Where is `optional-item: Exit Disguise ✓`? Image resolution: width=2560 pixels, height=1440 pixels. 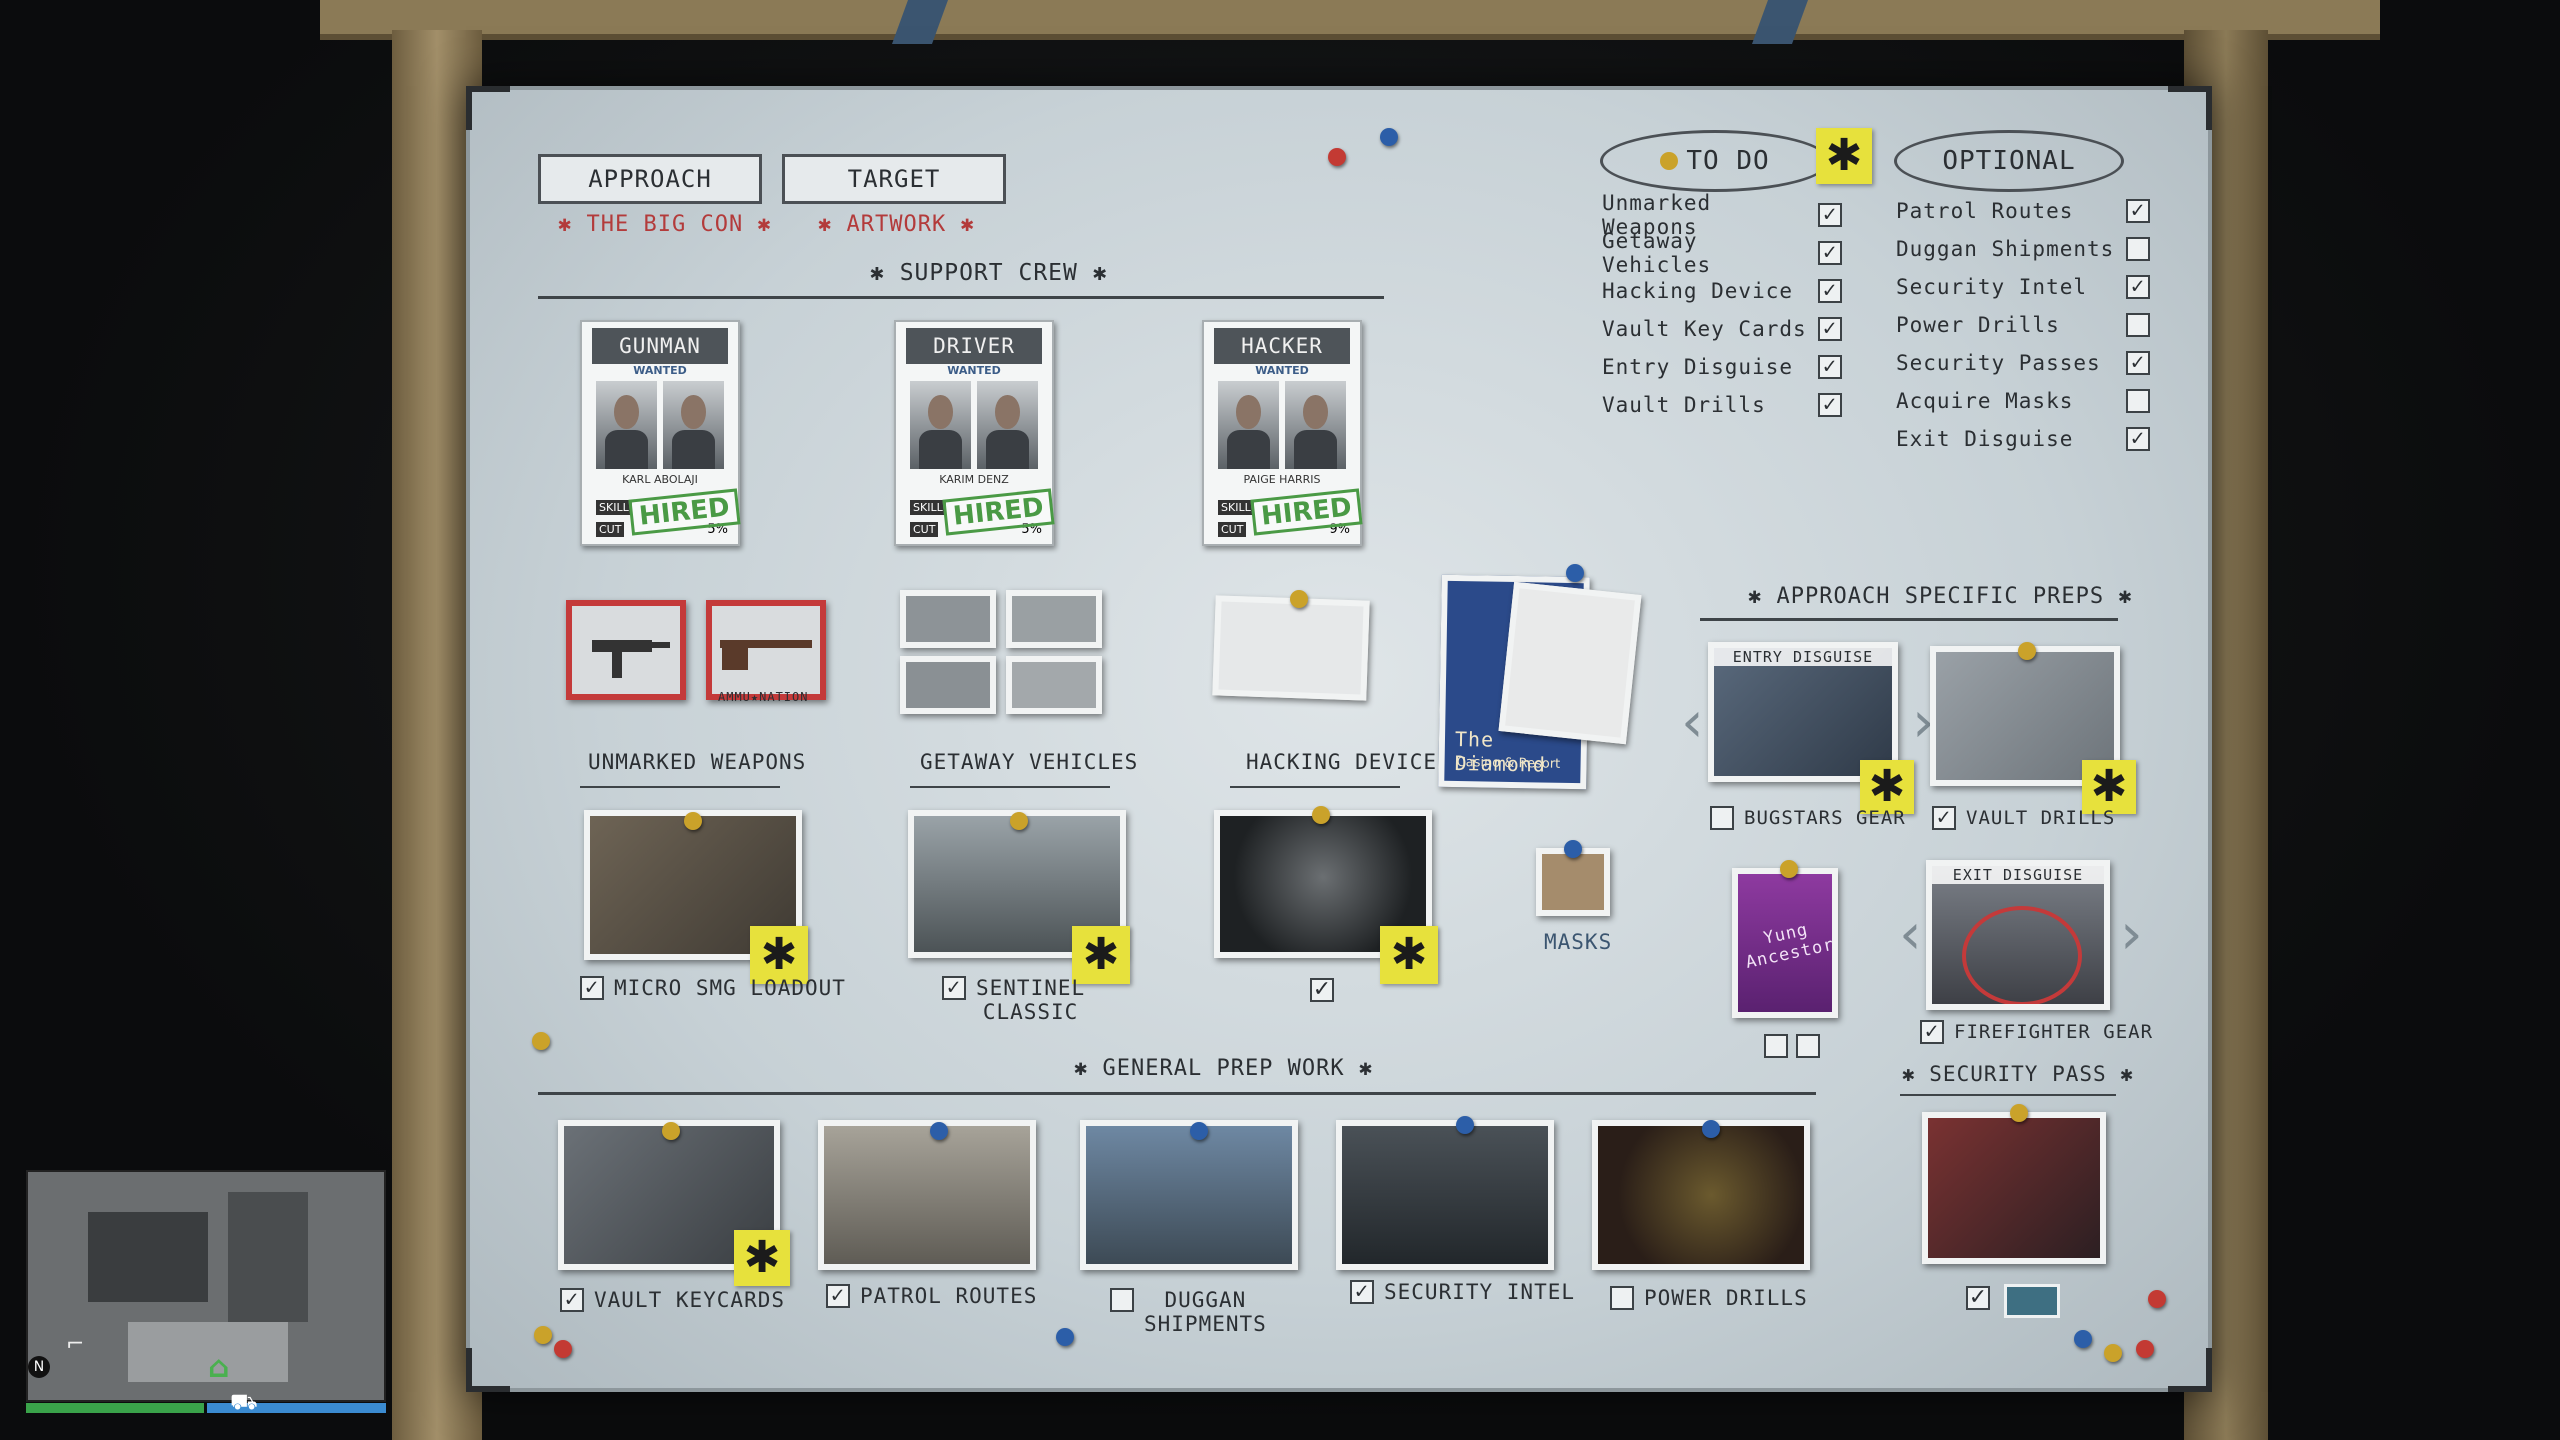
optional-item: Exit Disguise ✓ is located at coordinates (2023, 439).